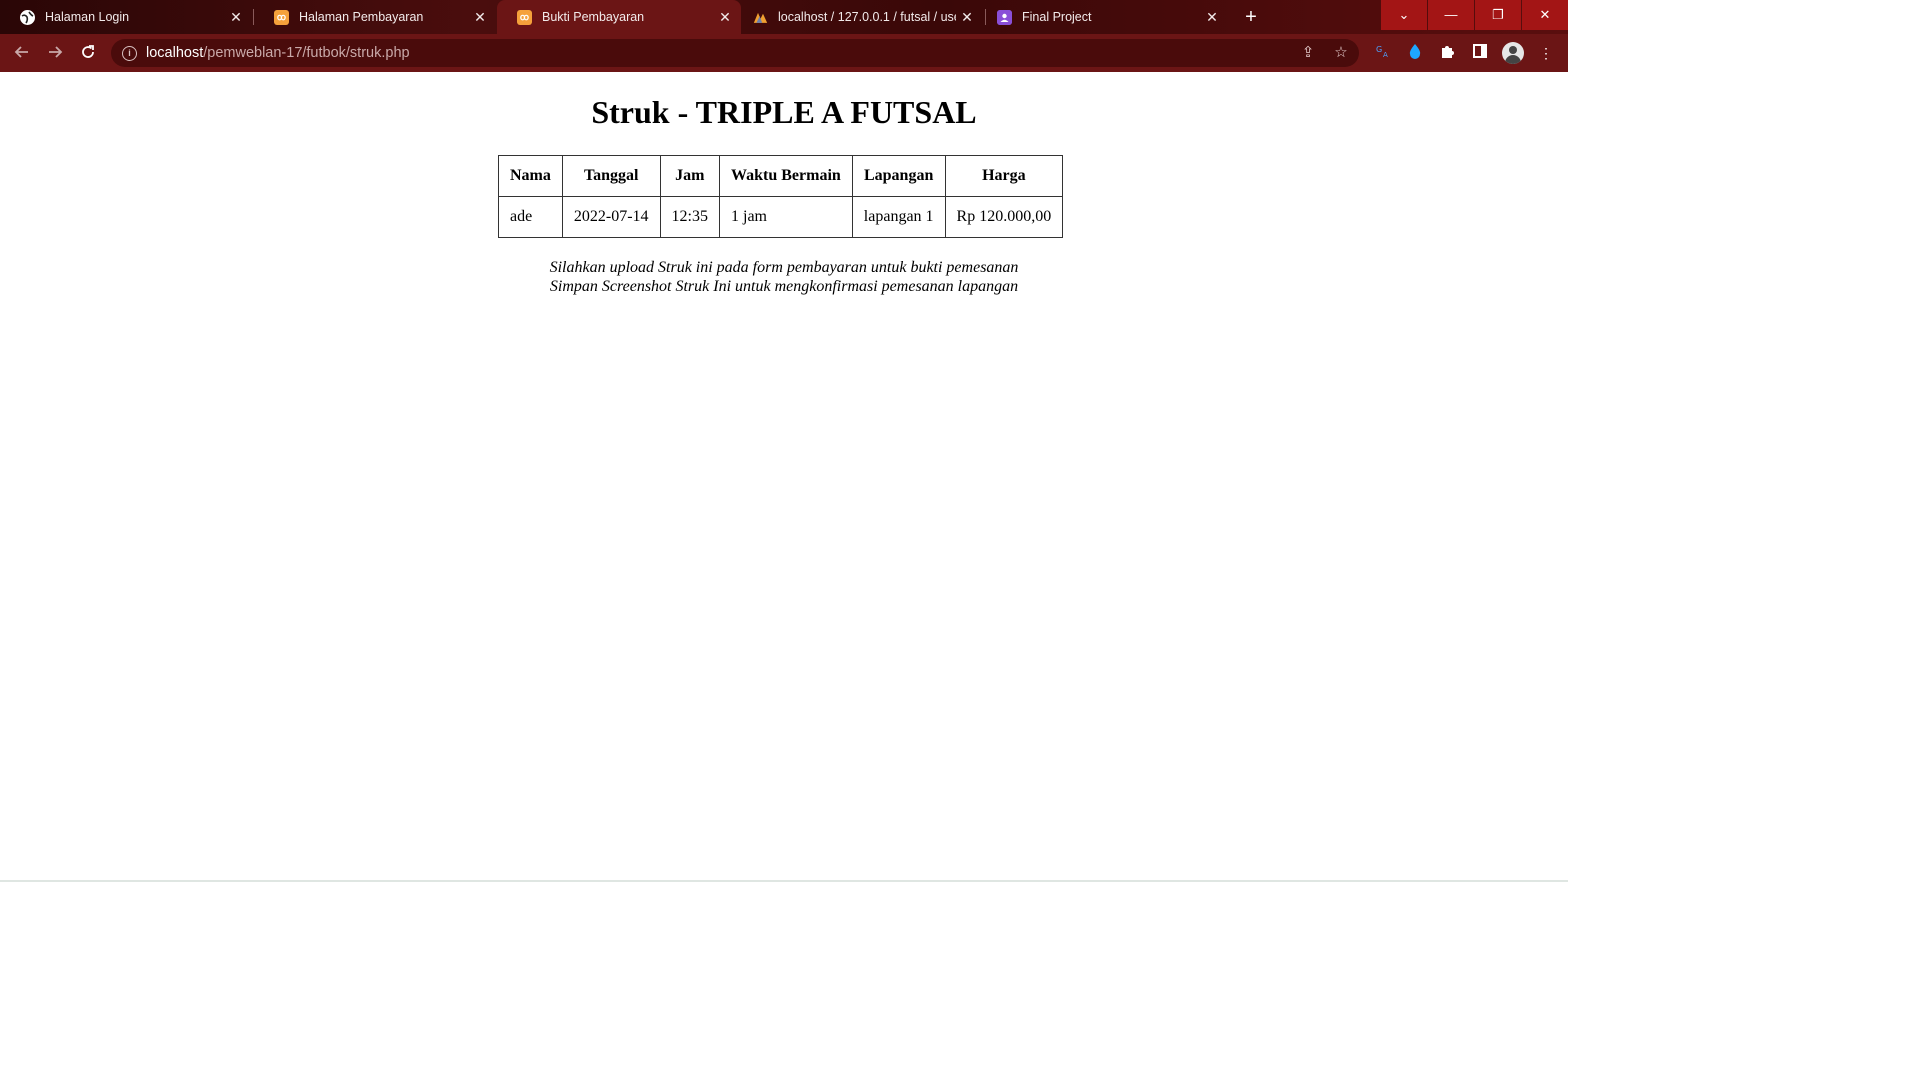  Describe the element at coordinates (898, 176) in the screenshot. I see `header-lapangan: Lapangan` at that location.